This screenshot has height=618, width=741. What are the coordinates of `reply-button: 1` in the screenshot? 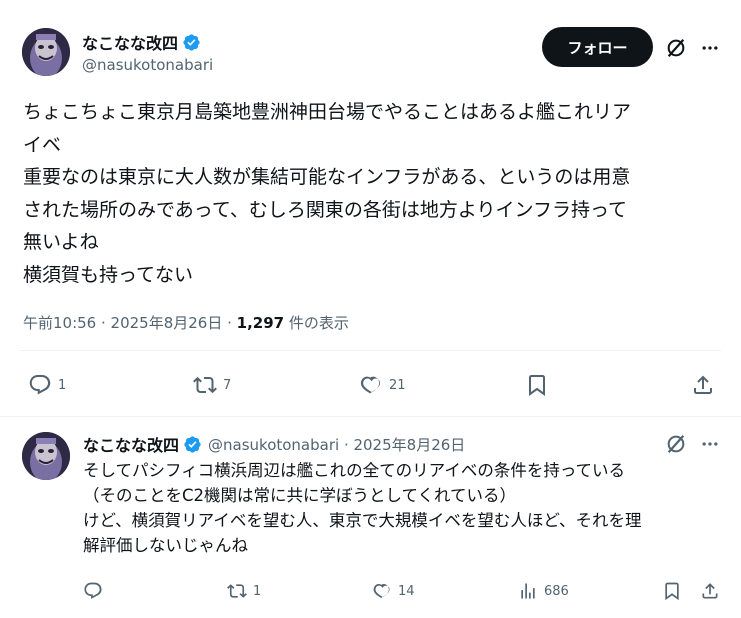 It's located at (47, 385).